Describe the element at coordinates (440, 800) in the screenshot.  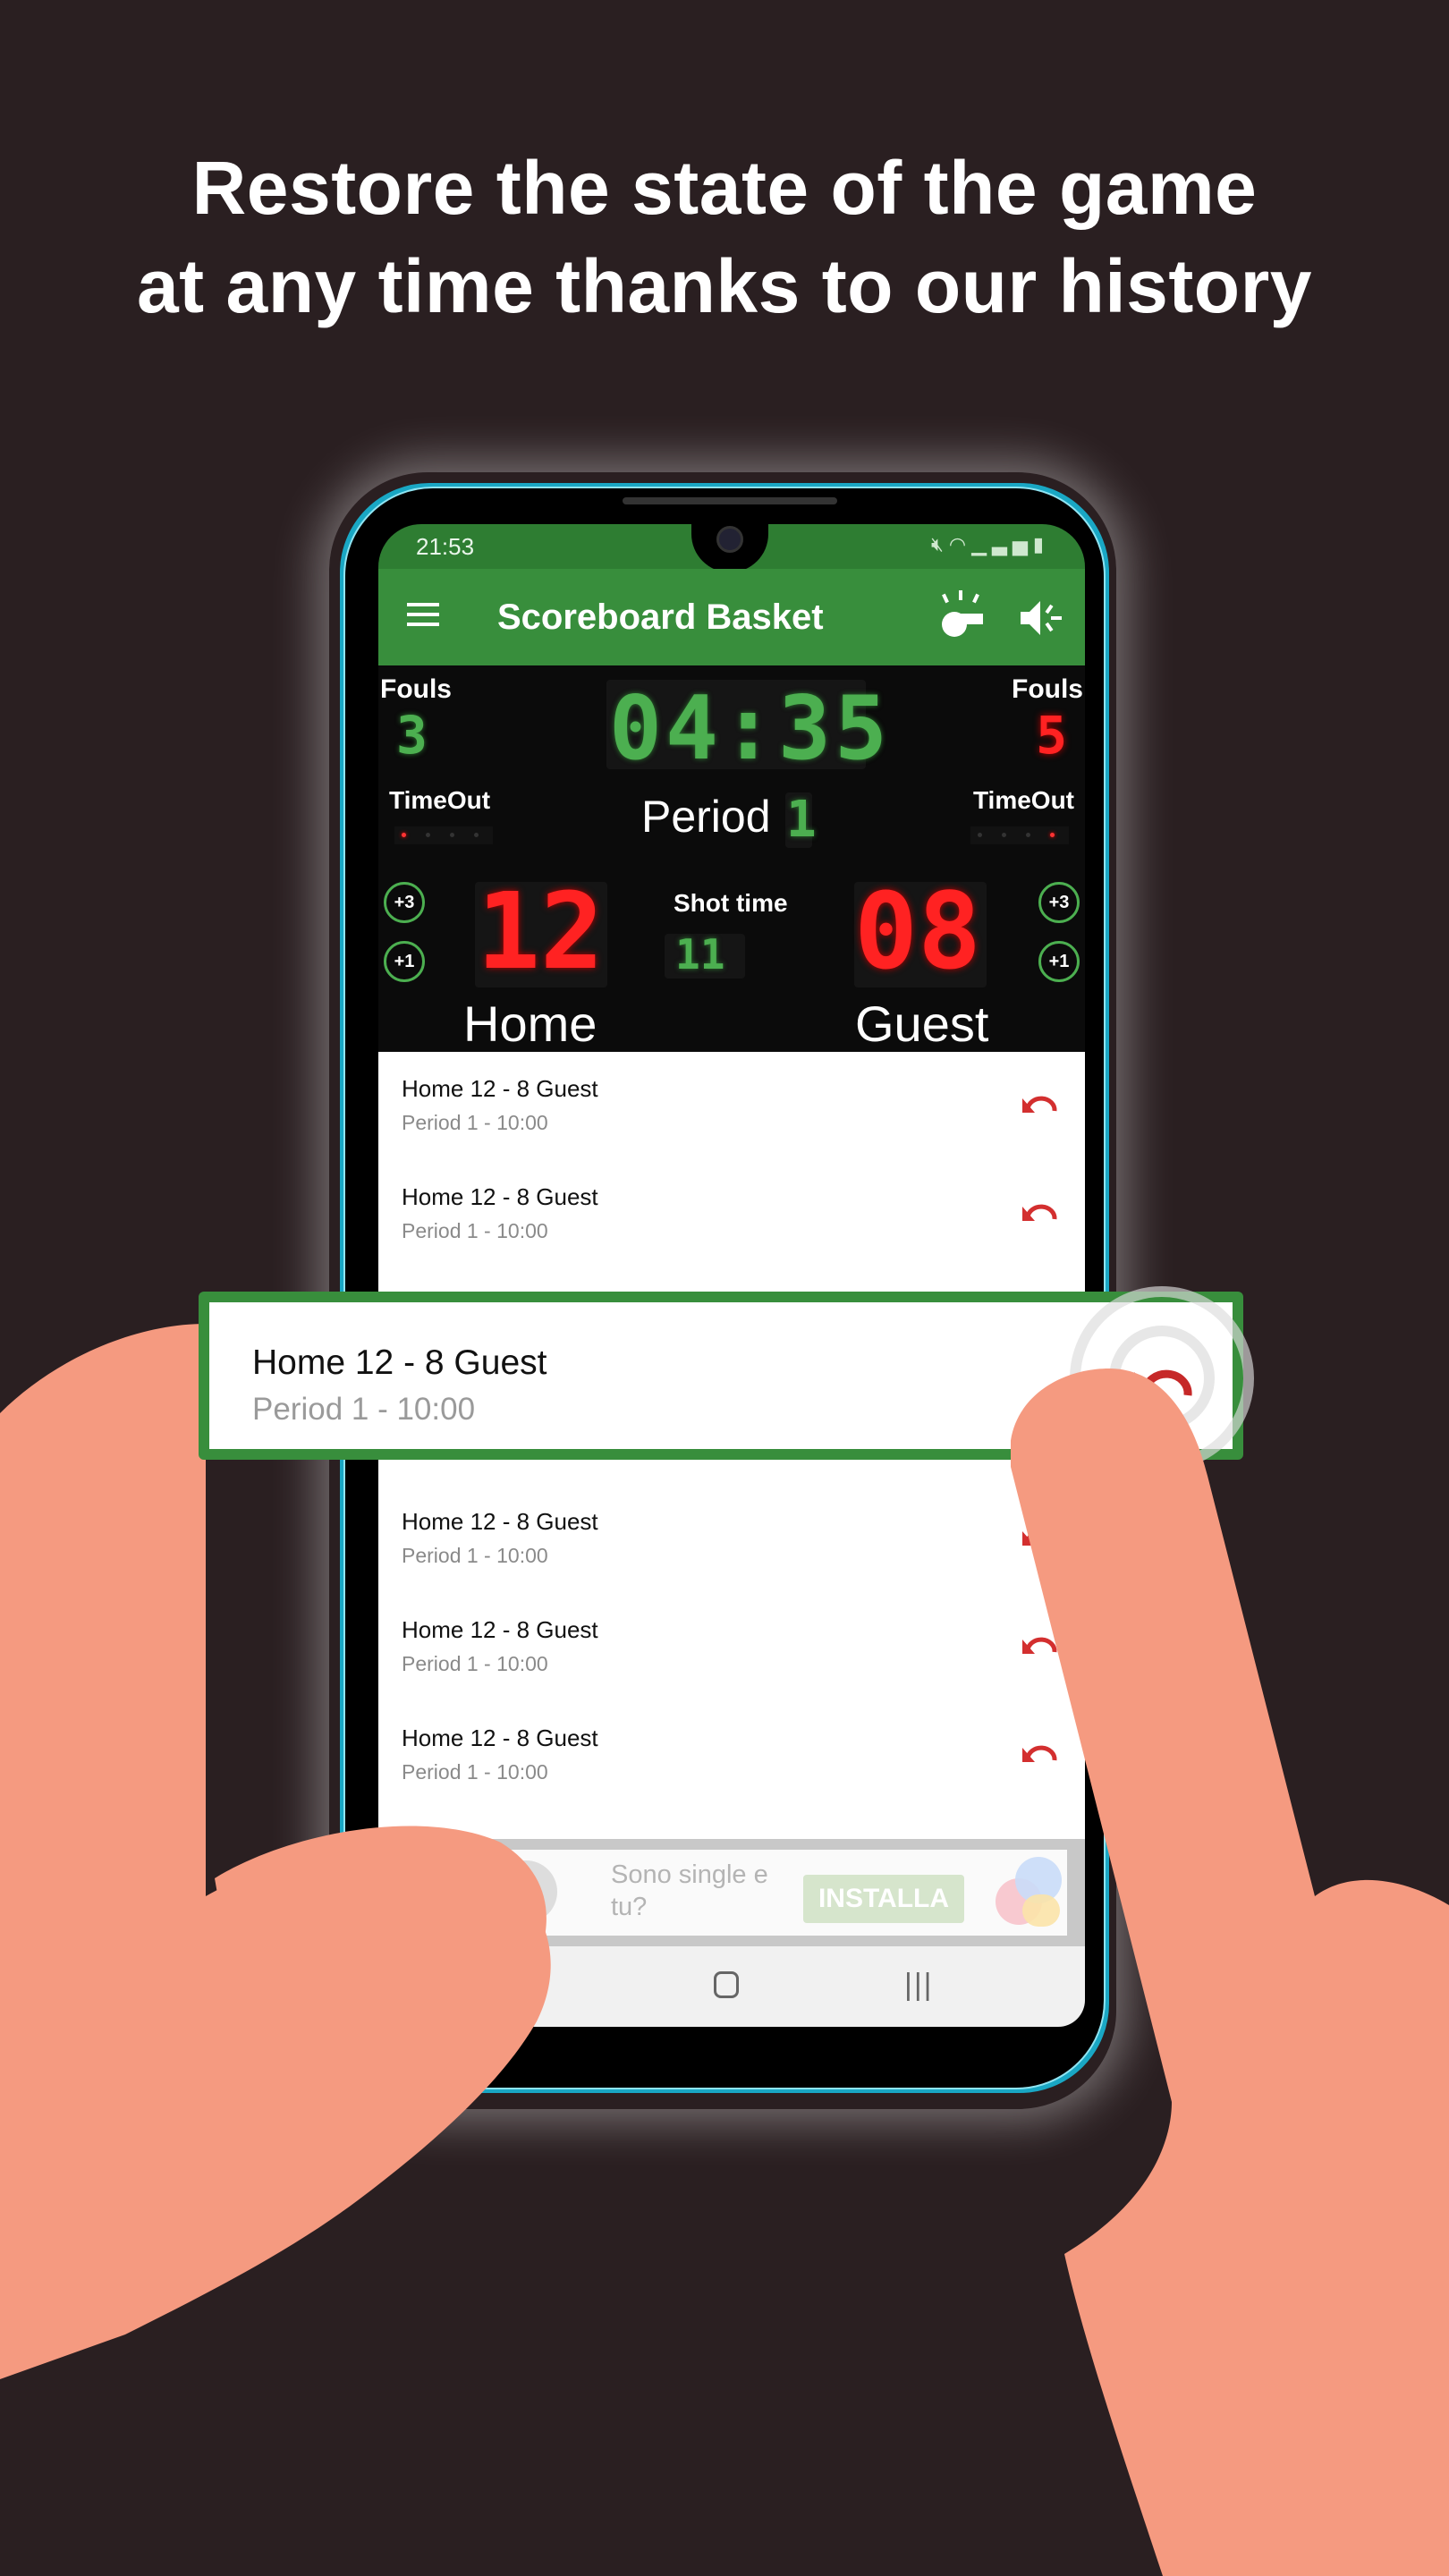
I see `home-timeout-label: TimeOut` at that location.